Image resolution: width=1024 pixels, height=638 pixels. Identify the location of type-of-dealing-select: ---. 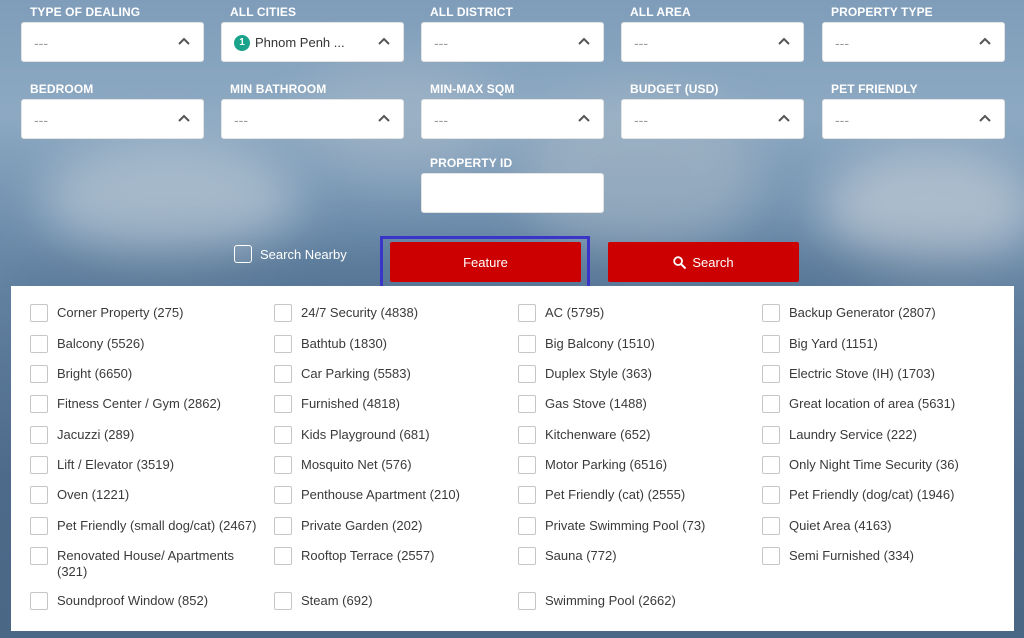
(112, 42).